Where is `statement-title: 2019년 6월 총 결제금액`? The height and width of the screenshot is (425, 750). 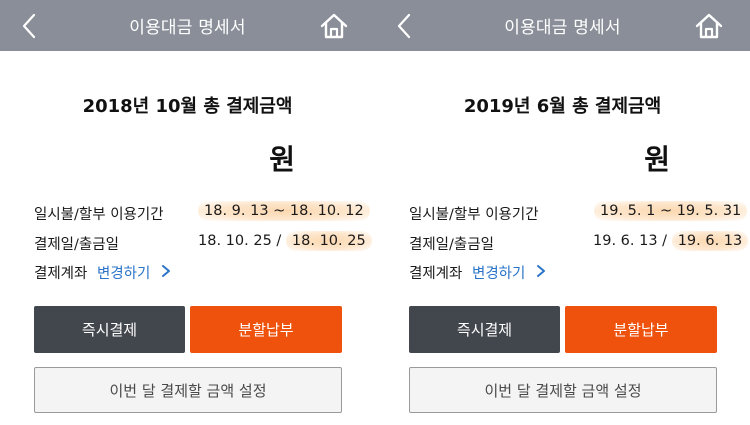
statement-title: 2019년 6월 총 결제금액 is located at coordinates (562, 106).